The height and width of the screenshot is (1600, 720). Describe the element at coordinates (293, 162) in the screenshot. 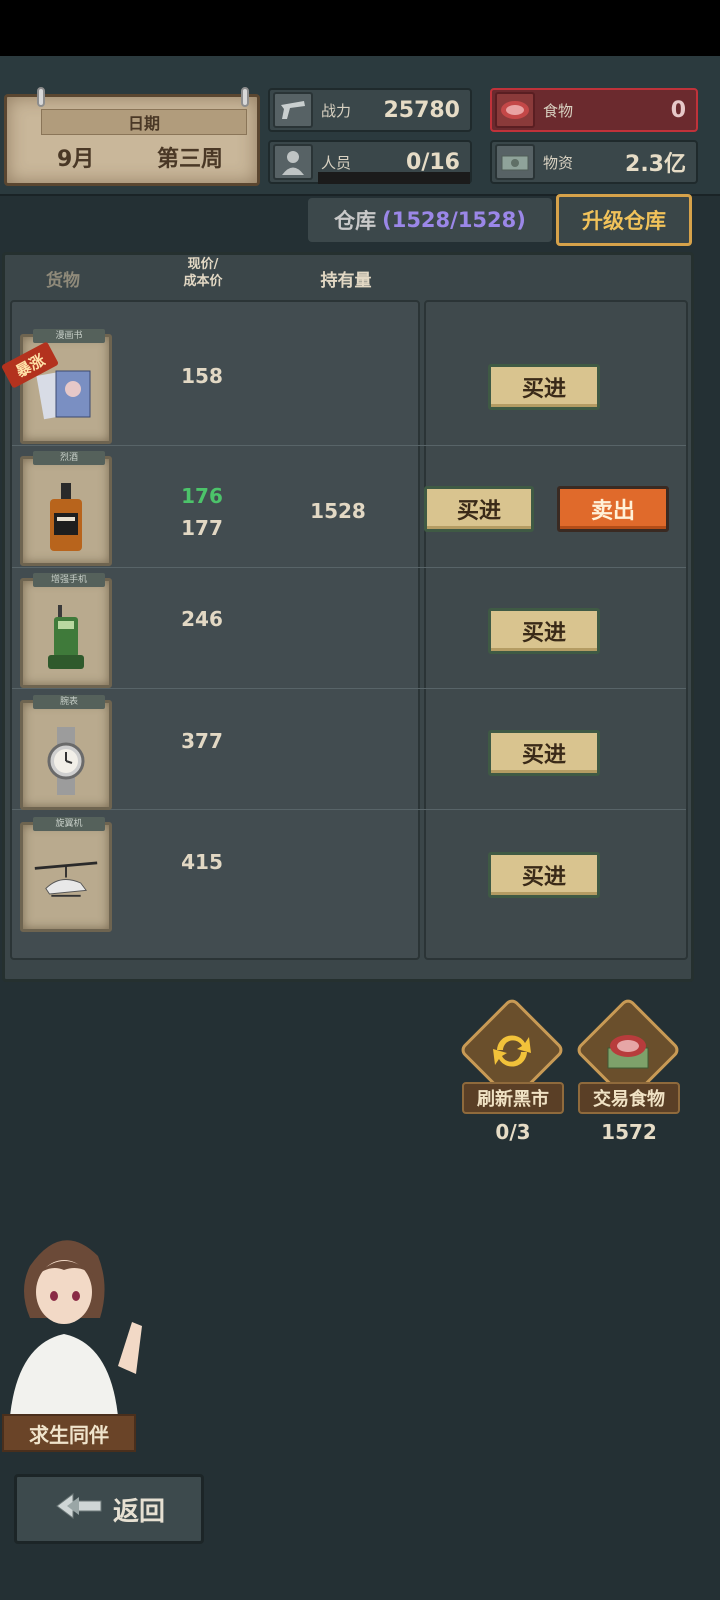

I see `person-icon` at that location.